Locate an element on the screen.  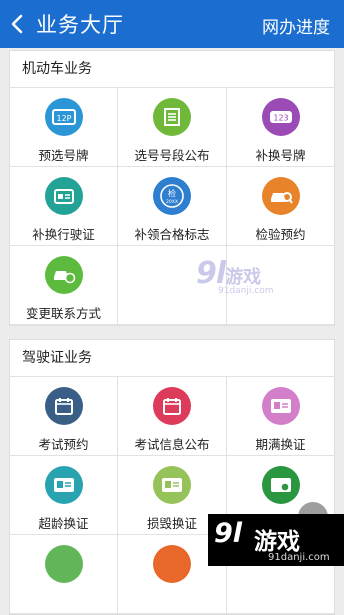
watermark-banner: 9l 游戏 91danji.com is located at coordinates (276, 540).